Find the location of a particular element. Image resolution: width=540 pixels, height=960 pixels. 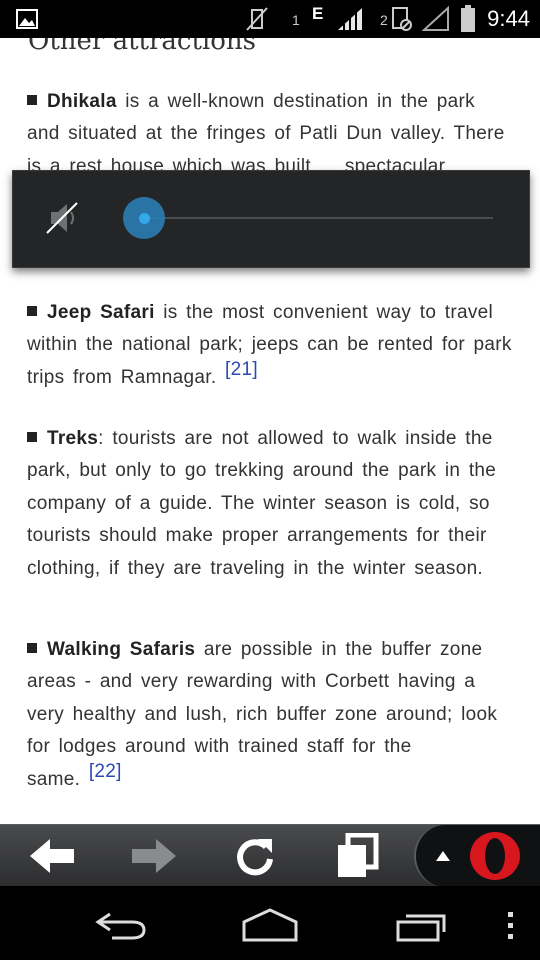

volume-slider-thumb-dot is located at coordinates (144, 218).